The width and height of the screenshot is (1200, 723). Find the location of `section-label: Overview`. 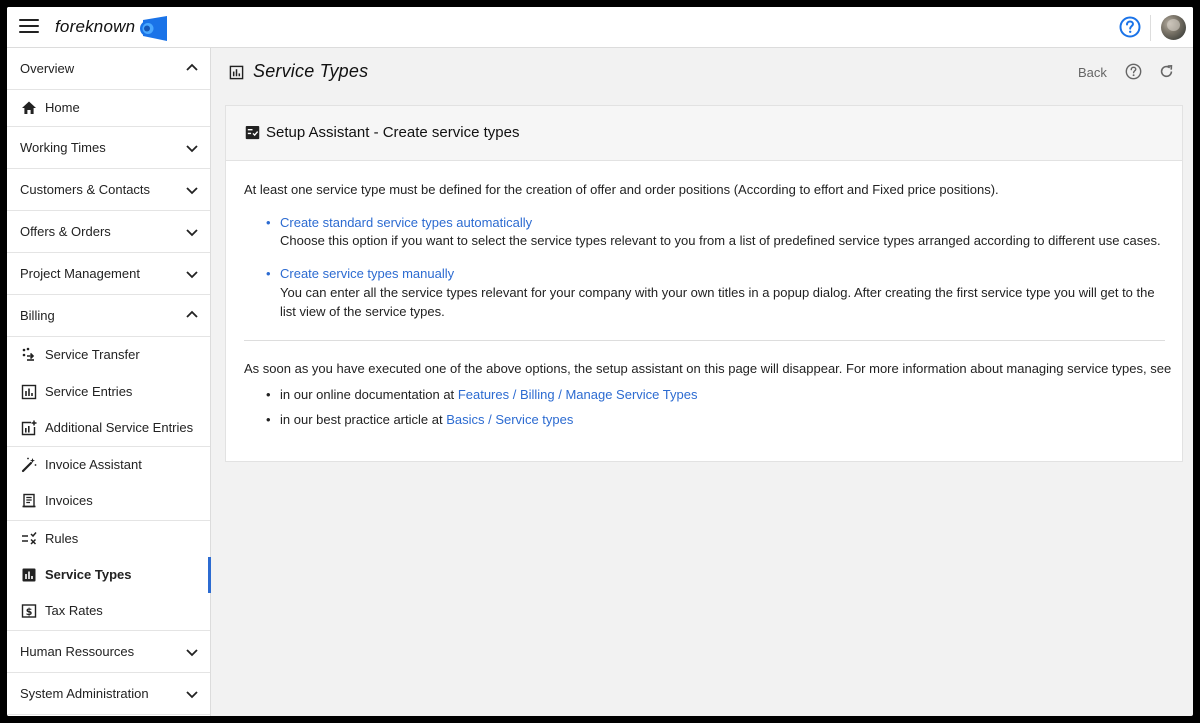

section-label: Overview is located at coordinates (47, 68).